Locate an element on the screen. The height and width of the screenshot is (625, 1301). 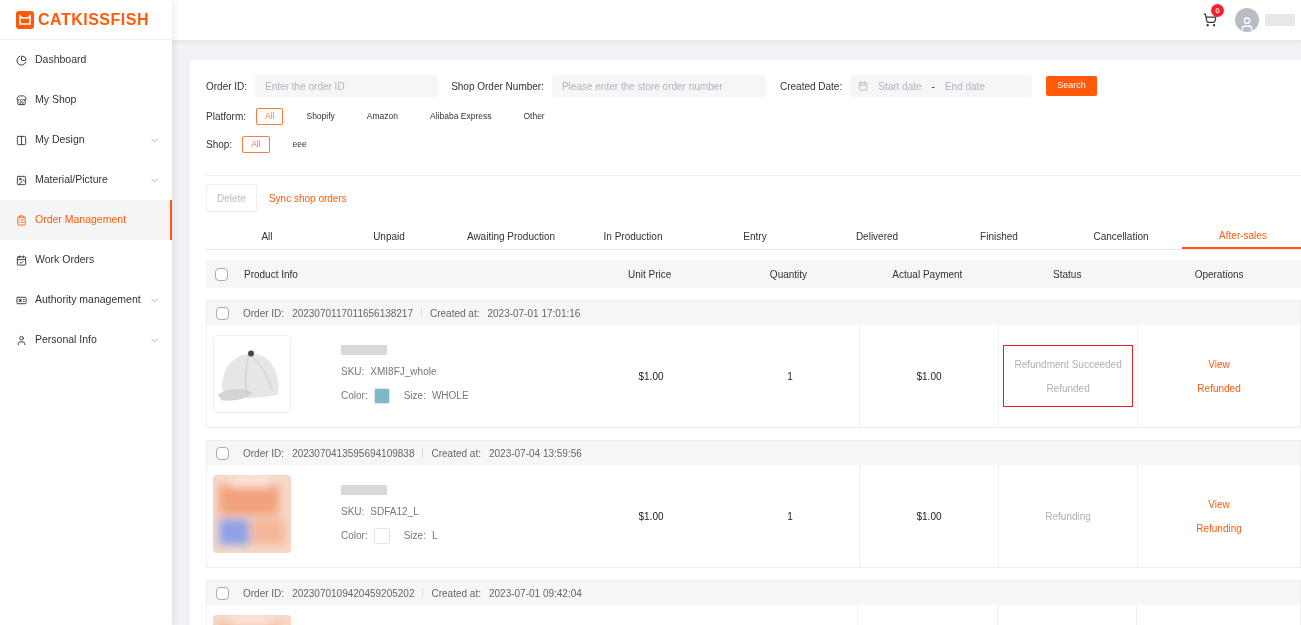
sidebar-item: Authority management is located at coordinates (86, 300).